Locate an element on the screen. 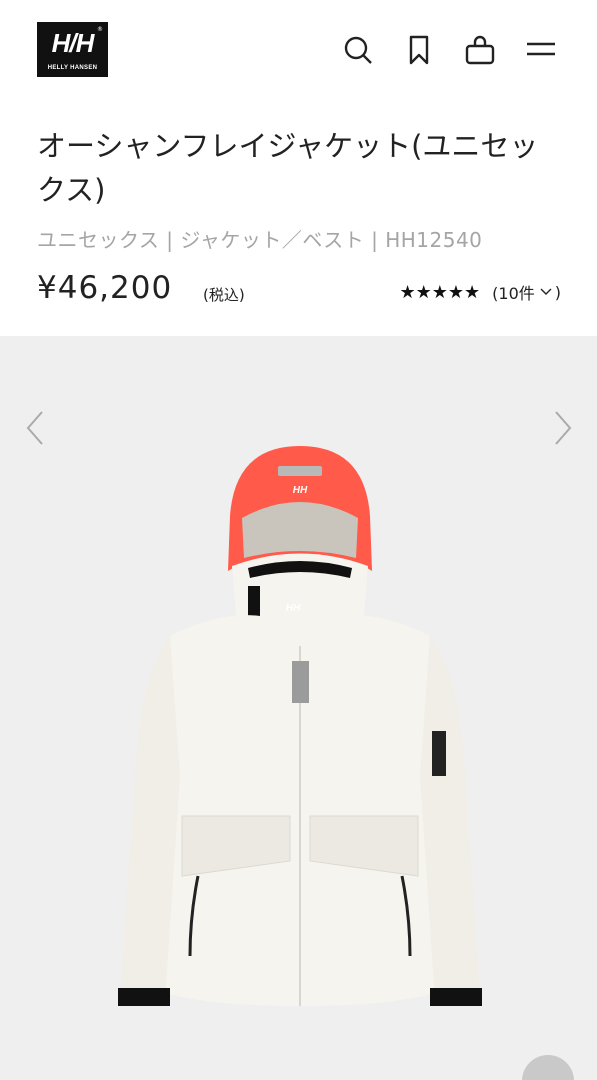  review-count: (10件 is located at coordinates (513, 293).